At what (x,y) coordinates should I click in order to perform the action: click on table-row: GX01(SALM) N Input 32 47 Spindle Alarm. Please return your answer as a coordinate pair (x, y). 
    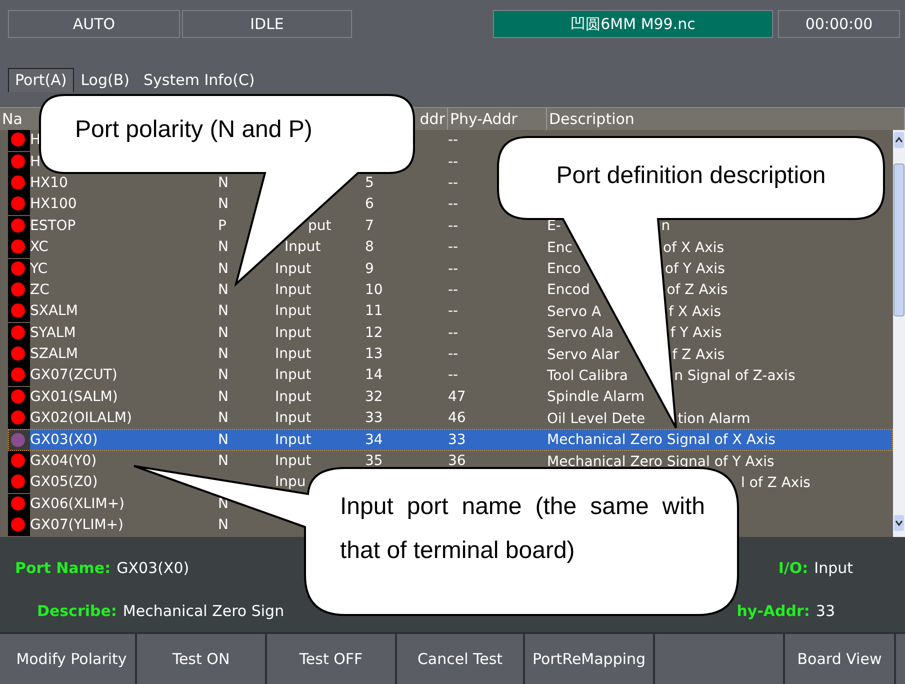
    Looking at the image, I should click on (450, 397).